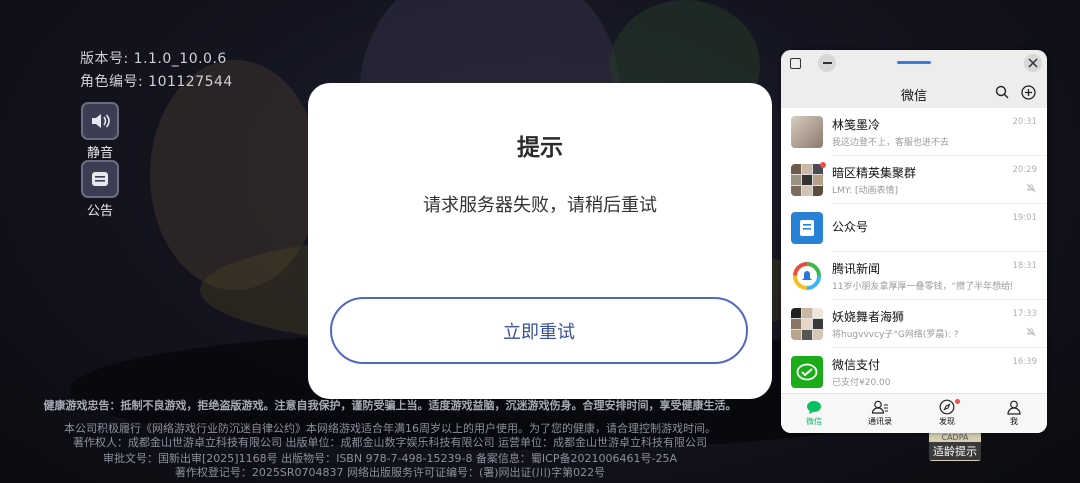 This screenshot has height=483, width=1080. I want to click on chat-name: 微信支付, so click(856, 365).